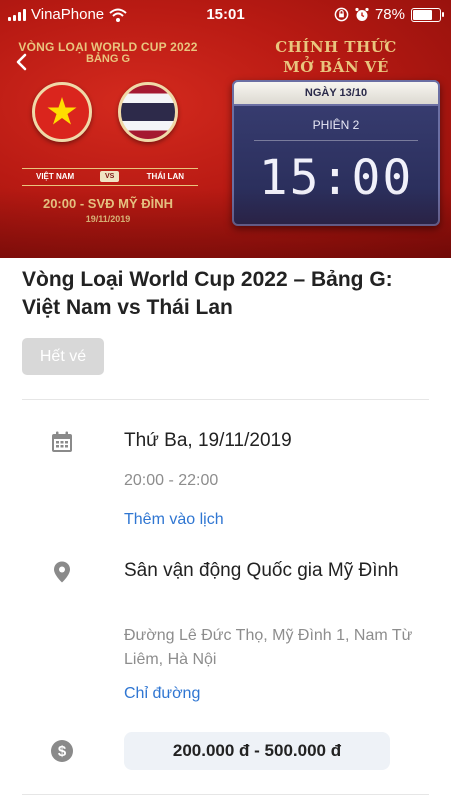  Describe the element at coordinates (63, 356) in the screenshot. I see `status-badge: Hết vé` at that location.